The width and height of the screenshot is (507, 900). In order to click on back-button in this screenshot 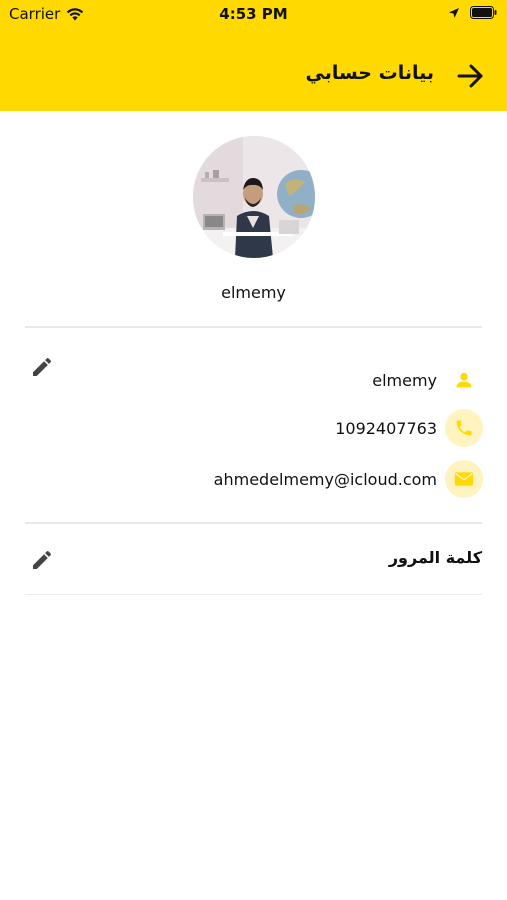, I will do `click(471, 76)`.